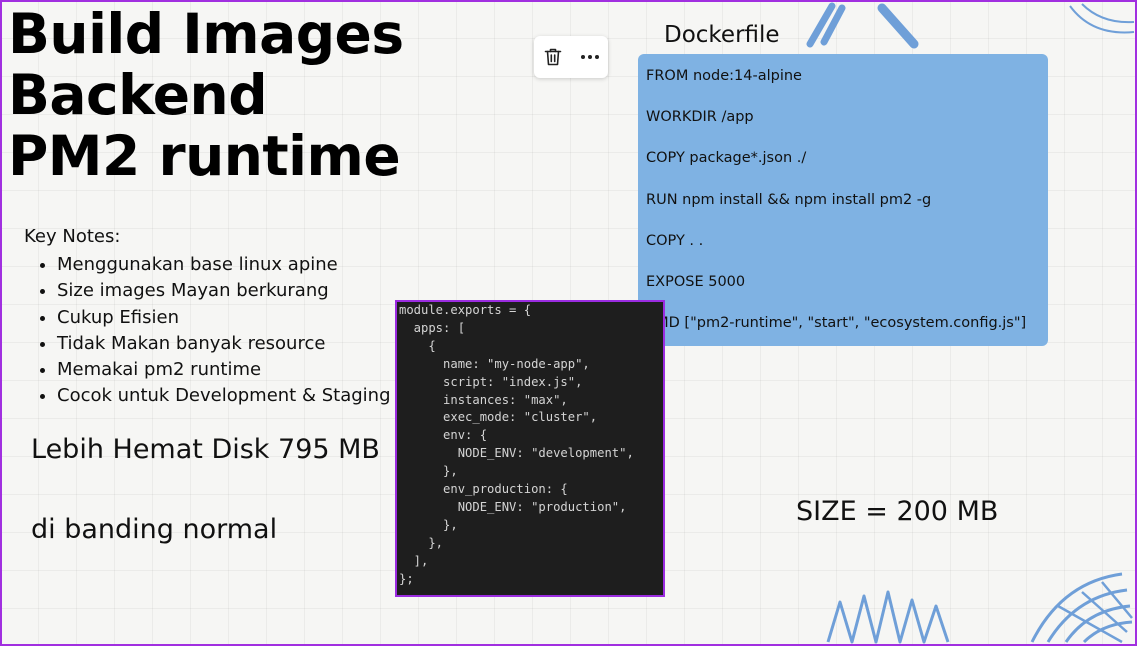 The image size is (1137, 646). What do you see at coordinates (696, 282) in the screenshot?
I see `dockerfile-line: EXPOSE 5000` at bounding box center [696, 282].